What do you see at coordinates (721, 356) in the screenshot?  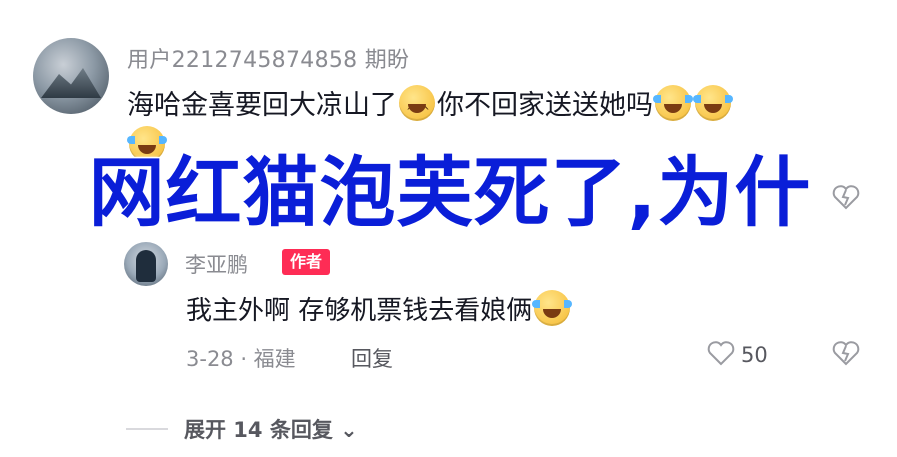 I see `heart-icon` at bounding box center [721, 356].